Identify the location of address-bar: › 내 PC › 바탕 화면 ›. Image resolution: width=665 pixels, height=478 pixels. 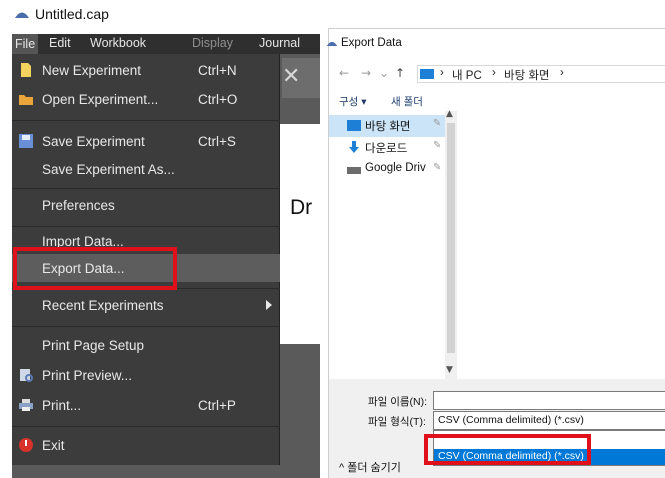
(541, 74).